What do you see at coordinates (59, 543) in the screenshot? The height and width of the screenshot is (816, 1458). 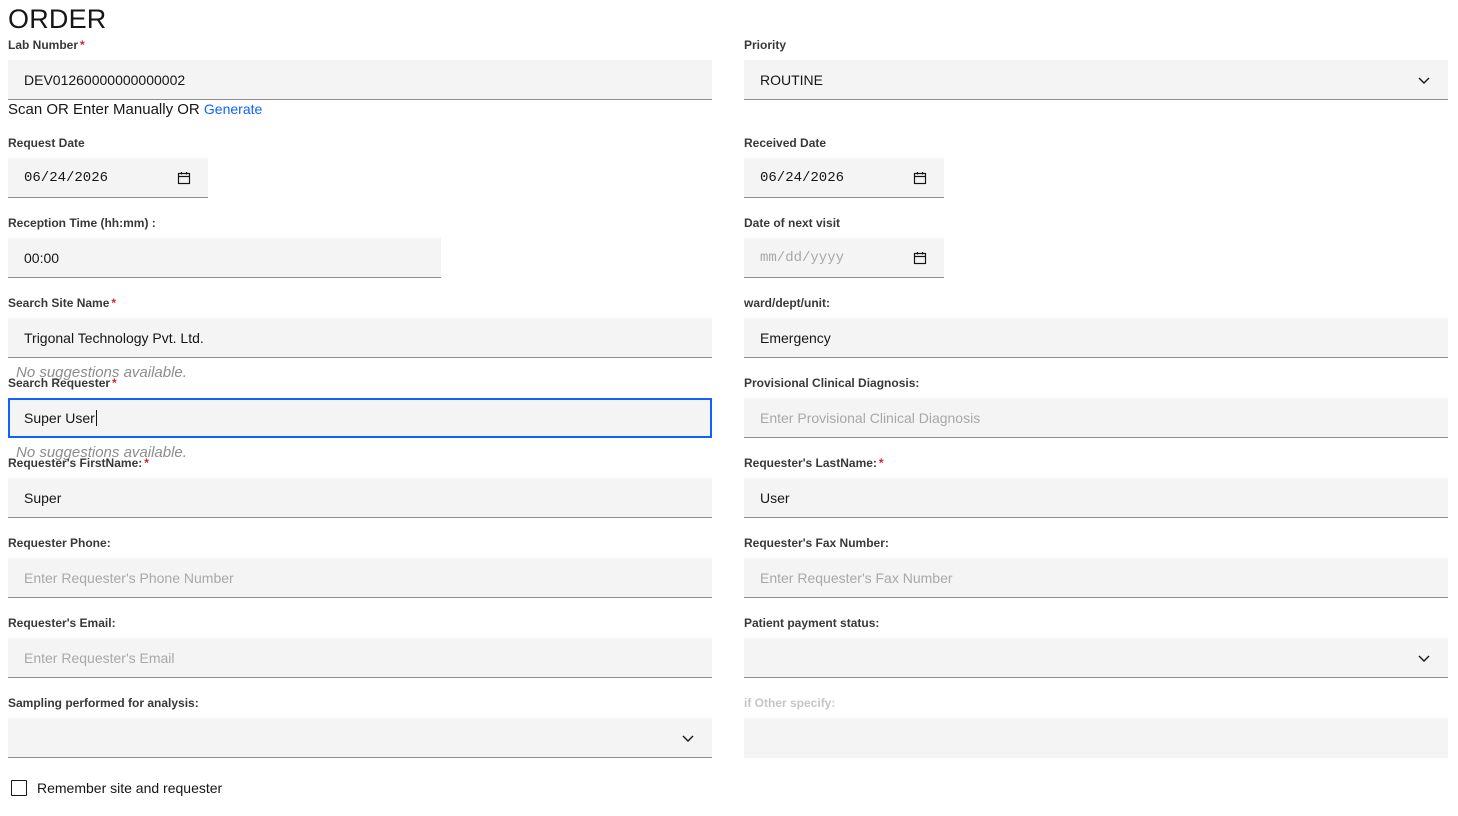 I see `phone-label: Requester Phone:` at bounding box center [59, 543].